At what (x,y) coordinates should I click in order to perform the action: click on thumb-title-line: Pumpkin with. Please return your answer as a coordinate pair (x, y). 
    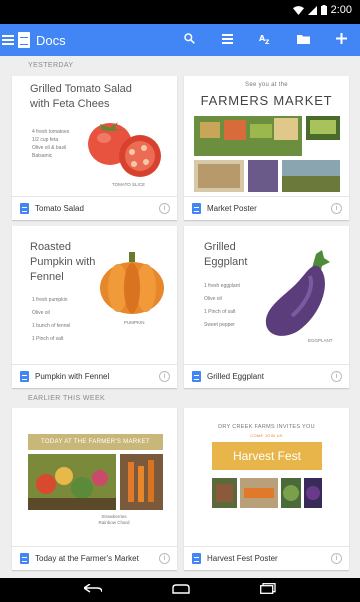
    Looking at the image, I should click on (63, 262).